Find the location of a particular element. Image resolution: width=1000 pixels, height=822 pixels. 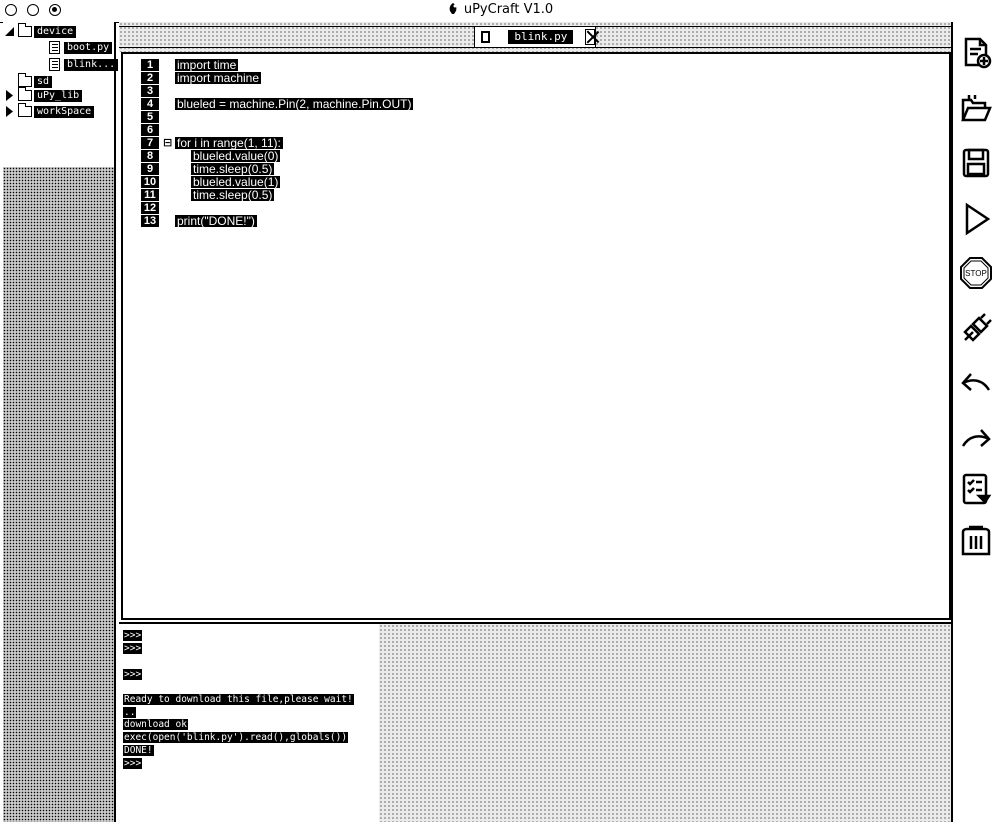

run-icon is located at coordinates (978, 219).